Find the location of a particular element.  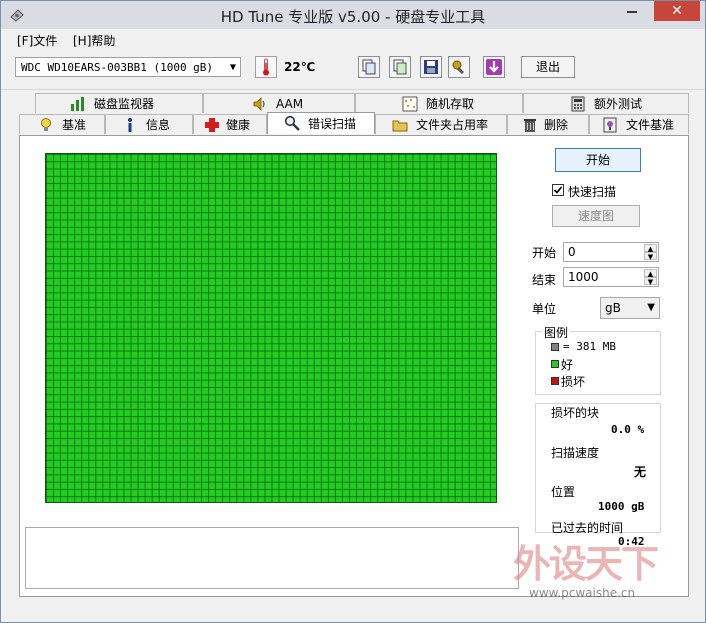

tab-folder-usage: 文件夹占用率 is located at coordinates (441, 124).